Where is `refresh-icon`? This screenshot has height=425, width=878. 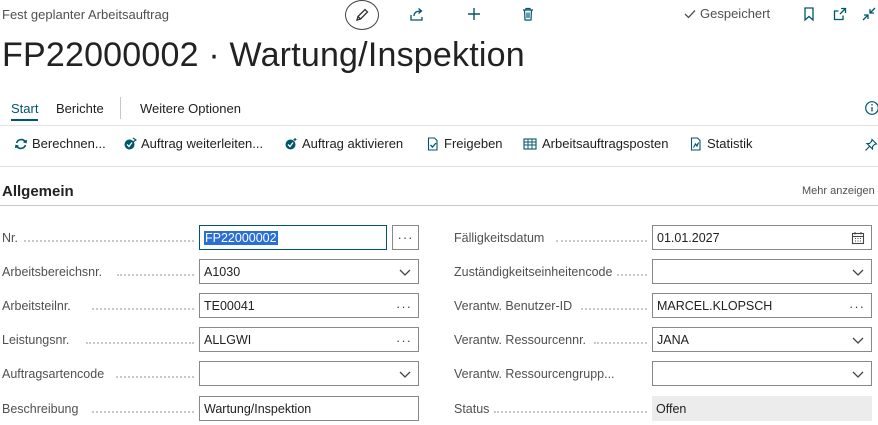 refresh-icon is located at coordinates (21, 143).